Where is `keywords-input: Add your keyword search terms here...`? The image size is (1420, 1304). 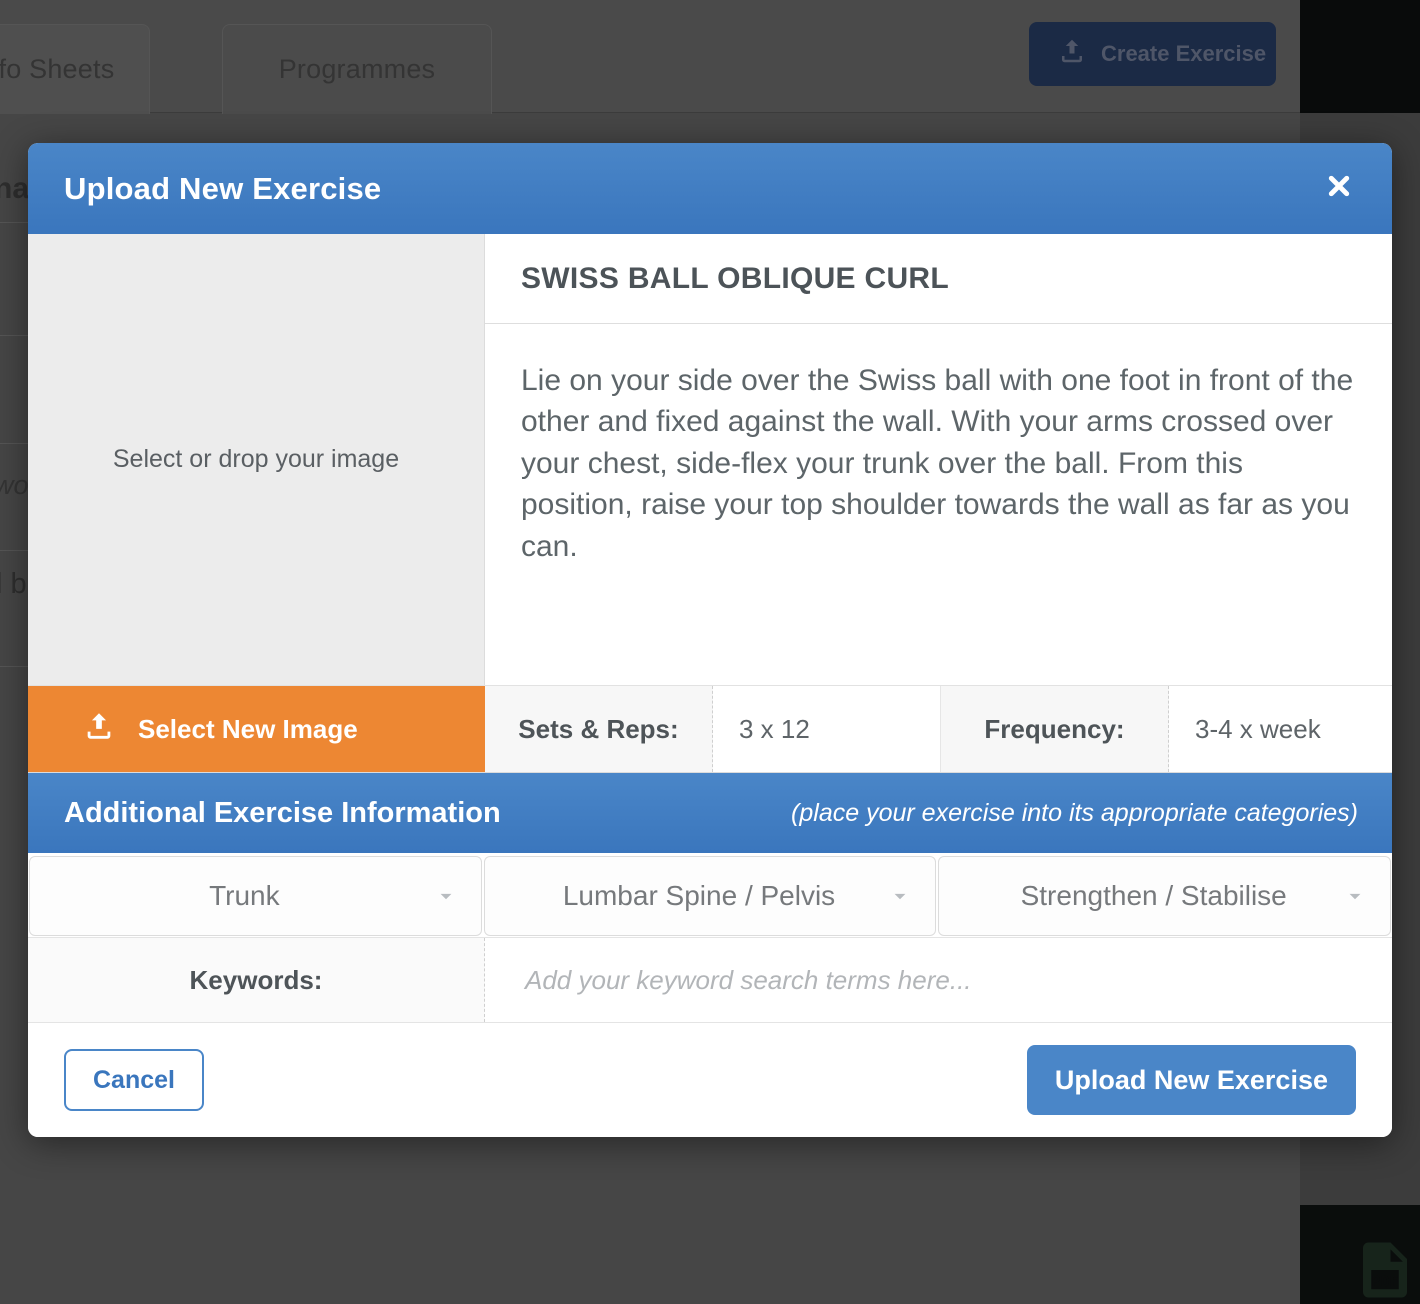
keywords-input: Add your keyword search terms here... is located at coordinates (938, 980).